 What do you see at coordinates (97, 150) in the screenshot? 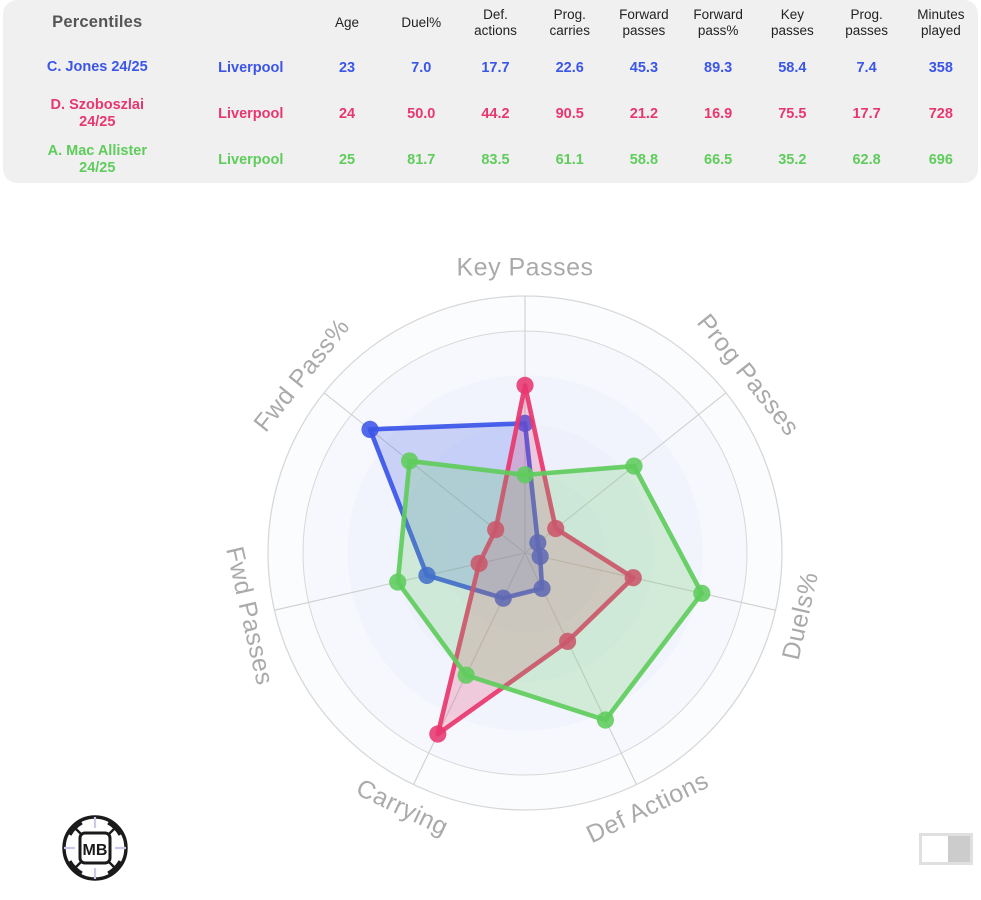
I see `player-name-line1: A. Mac Allister` at bounding box center [97, 150].